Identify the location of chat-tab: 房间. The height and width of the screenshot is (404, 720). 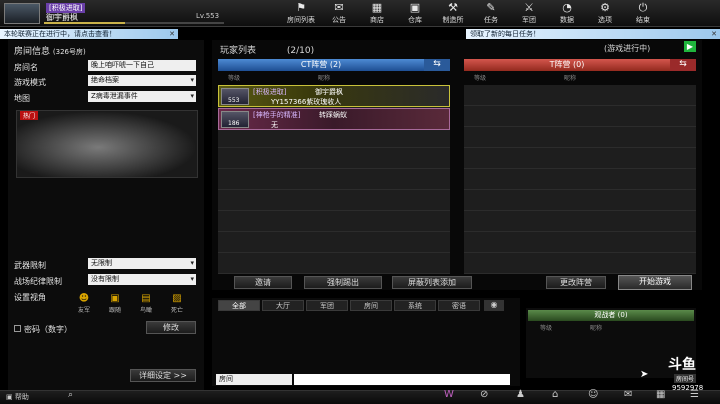
(371, 305).